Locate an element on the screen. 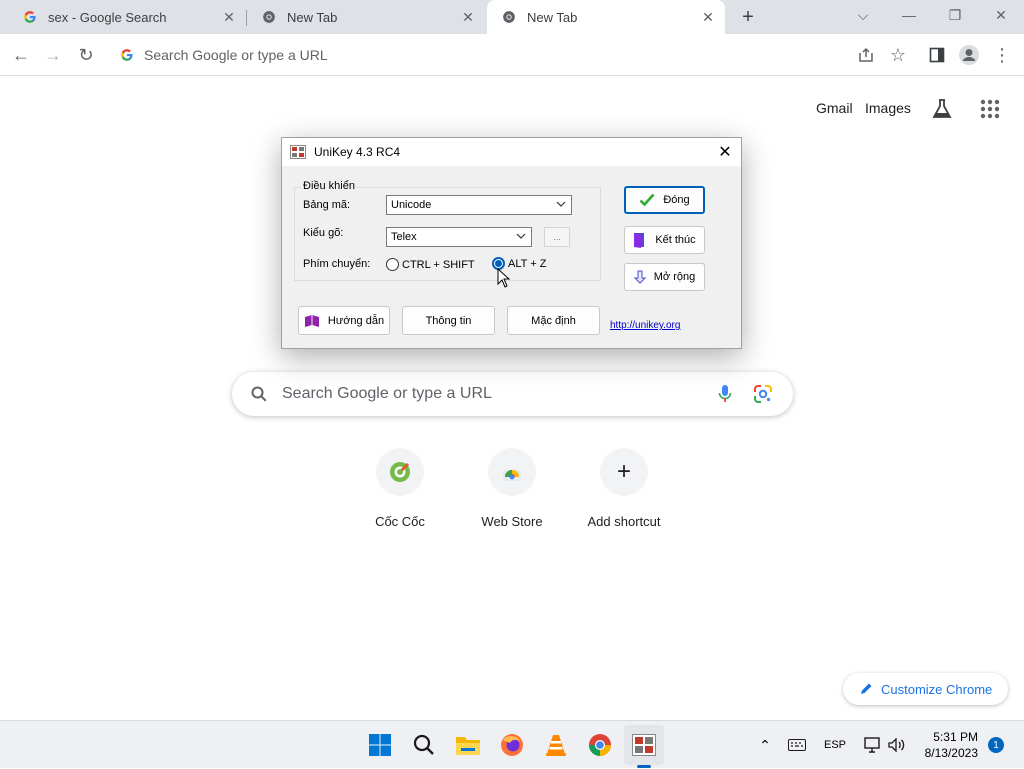 This screenshot has width=1024, height=769. group-label: Điều khiển is located at coordinates (329, 186).